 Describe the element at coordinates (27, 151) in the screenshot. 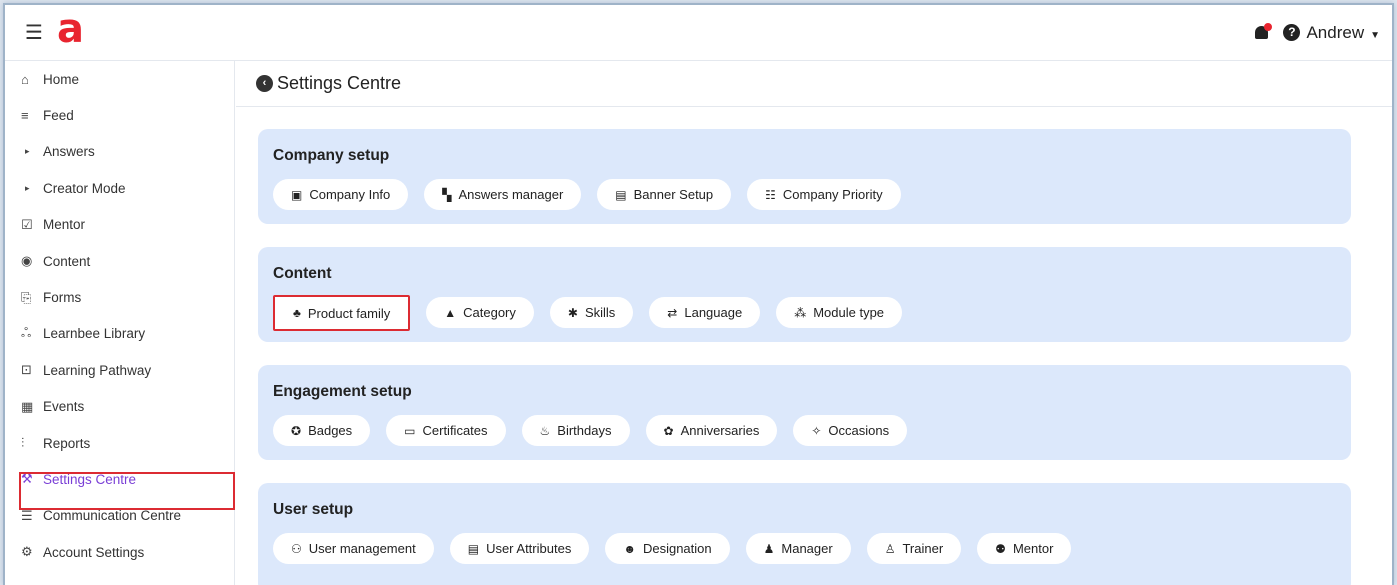

I see `caret-right-icon: ▸` at that location.